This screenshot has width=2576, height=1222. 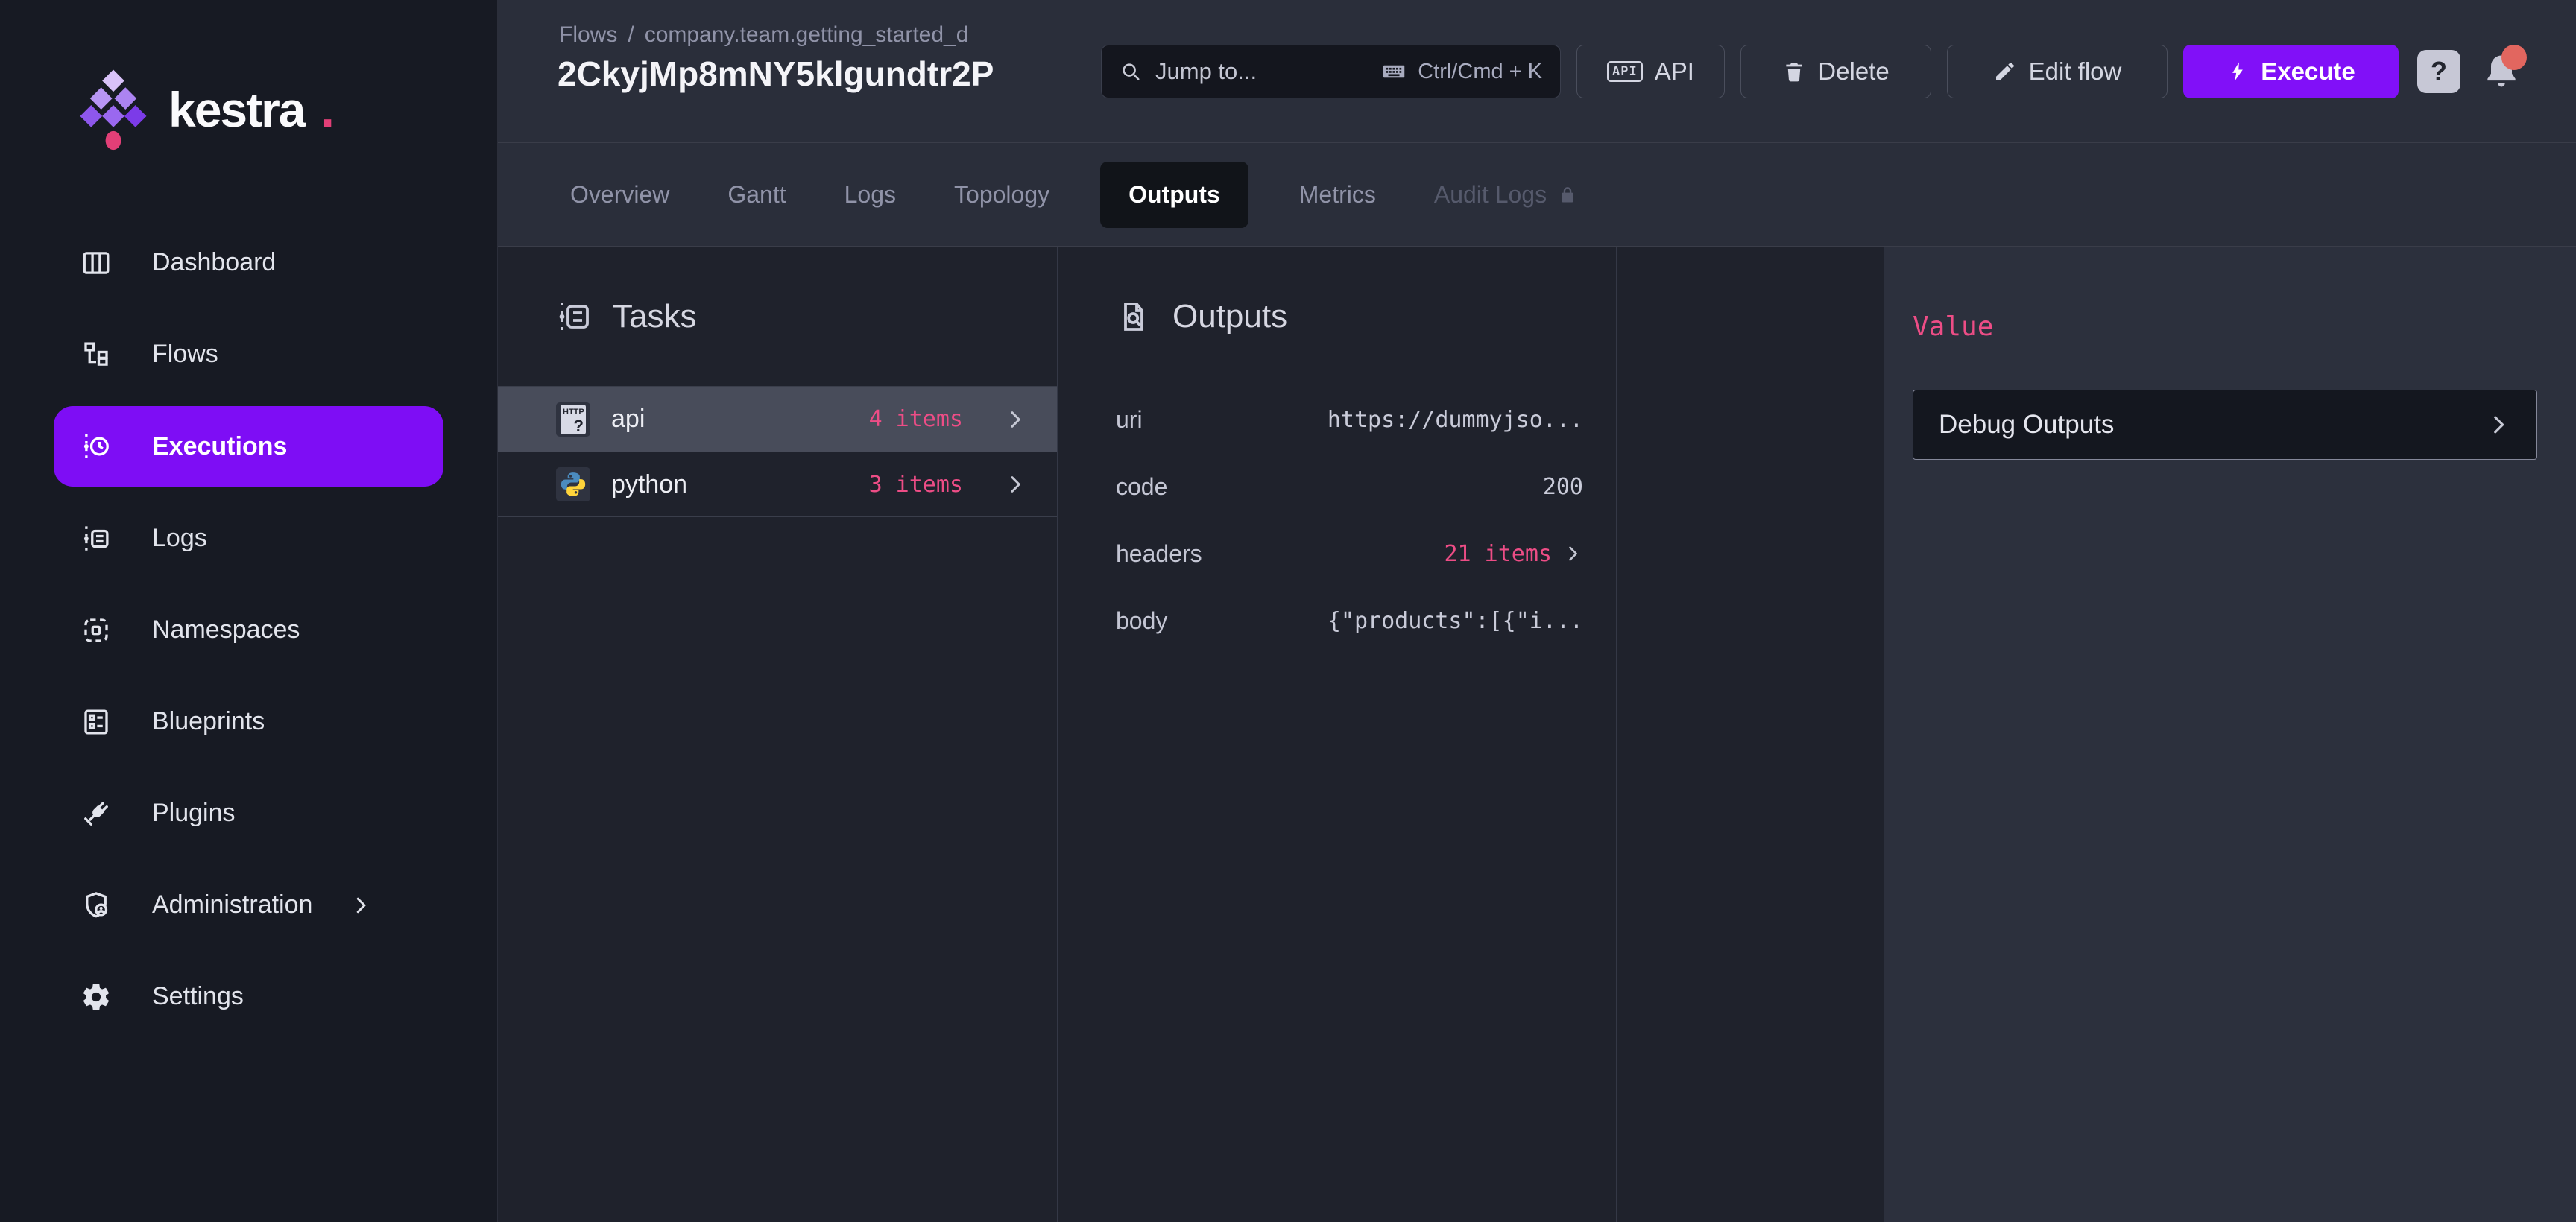 I want to click on kestra-logo: kestra., so click(x=249, y=78).